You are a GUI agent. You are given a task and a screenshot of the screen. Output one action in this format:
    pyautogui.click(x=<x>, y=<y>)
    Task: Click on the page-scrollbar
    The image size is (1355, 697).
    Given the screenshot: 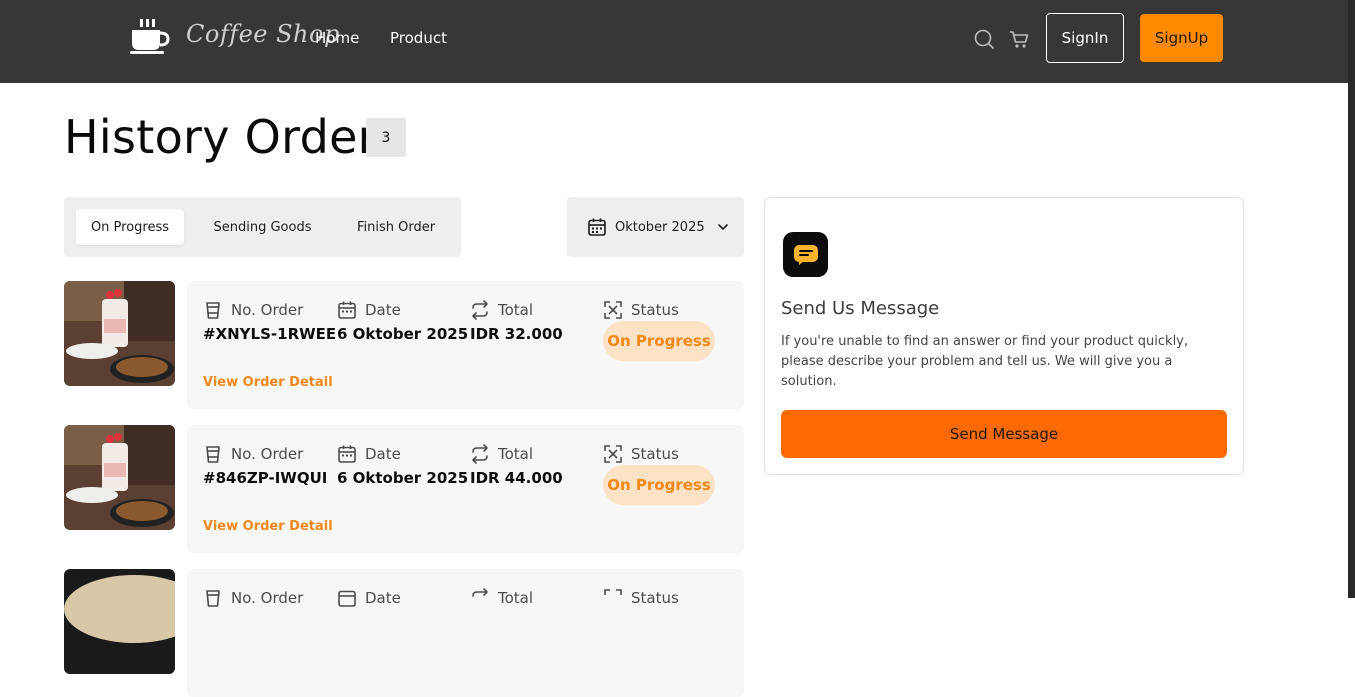 What is the action you would take?
    pyautogui.click(x=1351, y=299)
    